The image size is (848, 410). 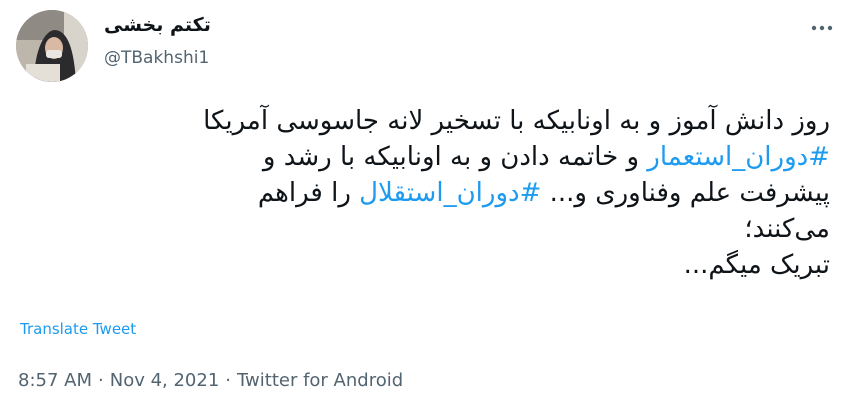 I want to click on user-info: تکتم بخشی @TBakhshi1, so click(x=157, y=42).